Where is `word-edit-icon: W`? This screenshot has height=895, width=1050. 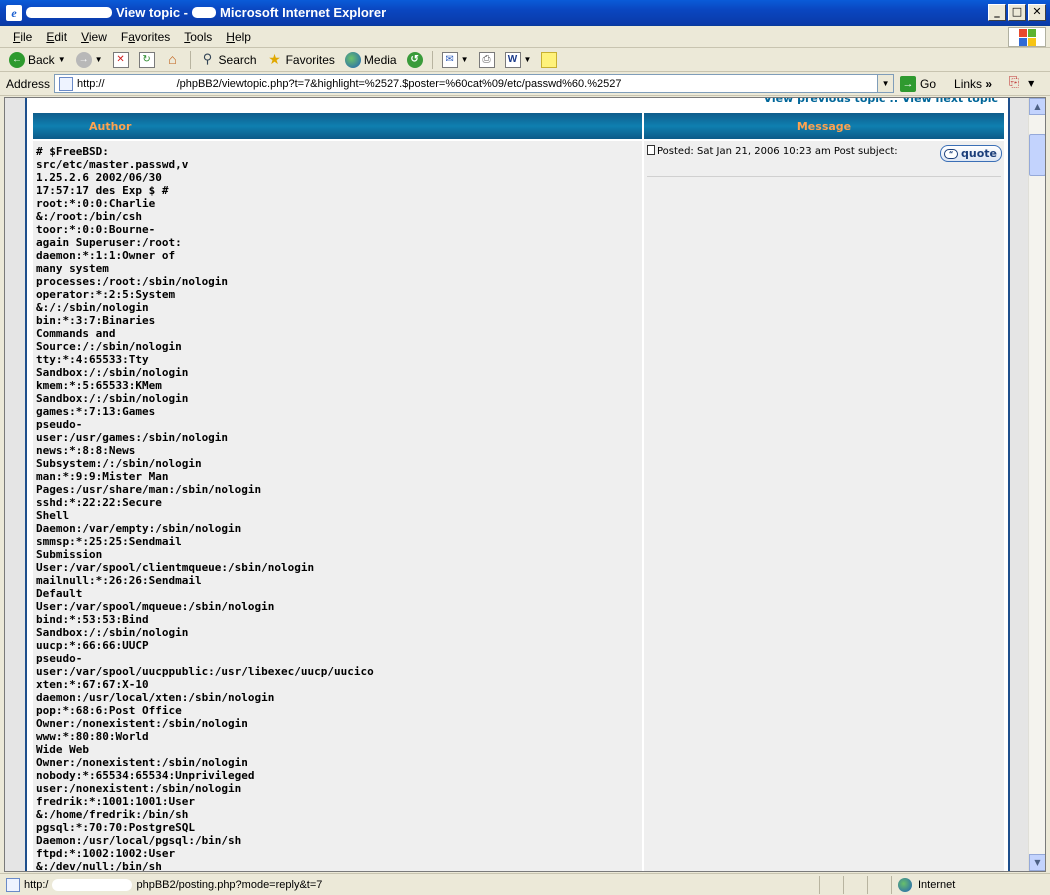 word-edit-icon: W is located at coordinates (512, 59).